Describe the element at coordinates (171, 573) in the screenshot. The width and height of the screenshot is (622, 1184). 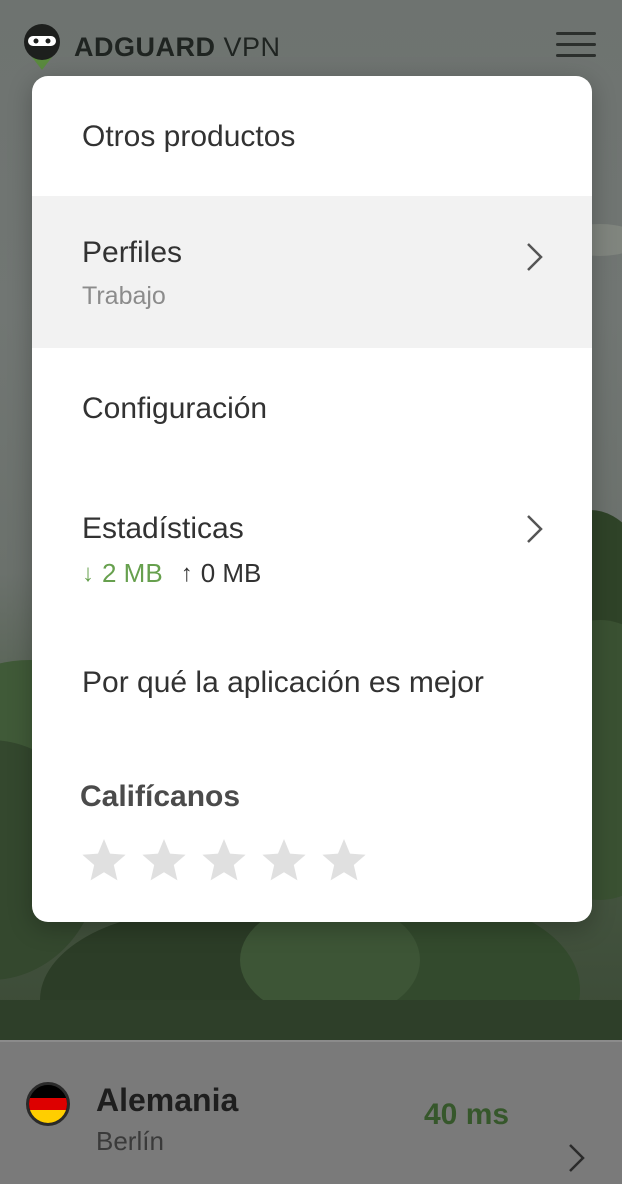
I see `traffic-summary: ↓ 2 MB ↑ 0 MB` at that location.